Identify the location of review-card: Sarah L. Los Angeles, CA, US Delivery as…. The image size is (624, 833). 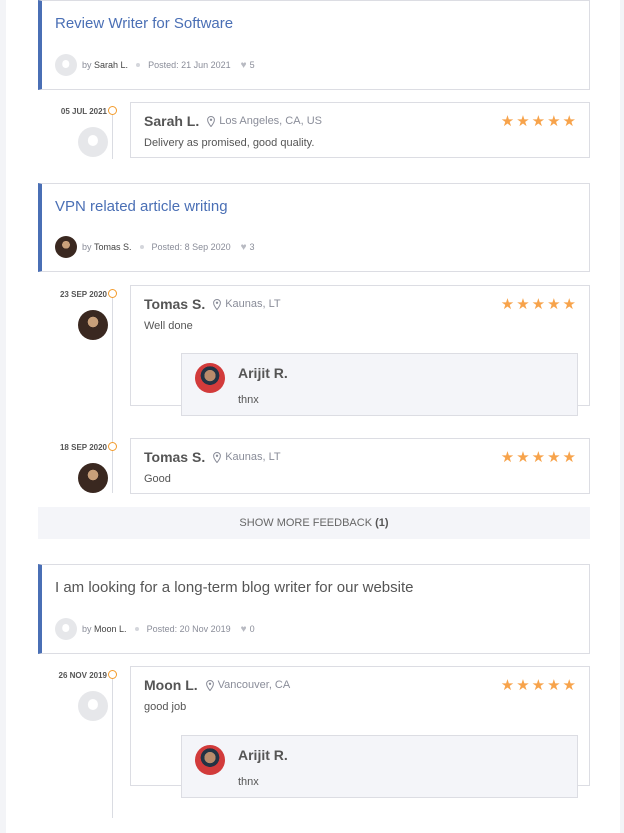
(360, 130).